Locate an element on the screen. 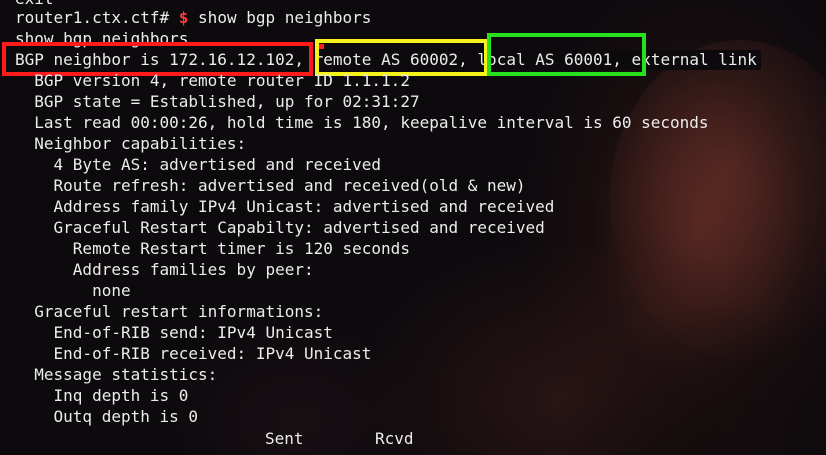  terminal-output-line: Outq depth is 0 is located at coordinates (107, 416).